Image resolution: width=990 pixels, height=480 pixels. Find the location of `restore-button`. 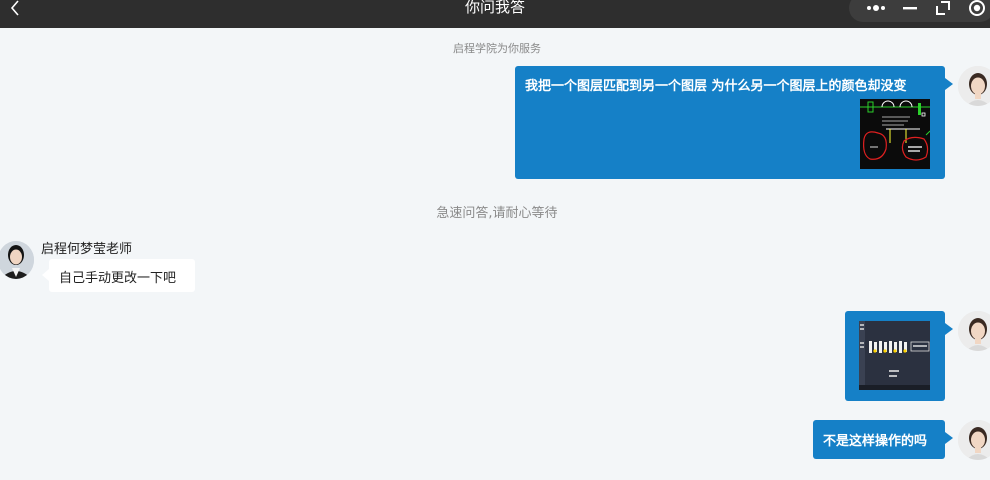

restore-button is located at coordinates (944, 9).